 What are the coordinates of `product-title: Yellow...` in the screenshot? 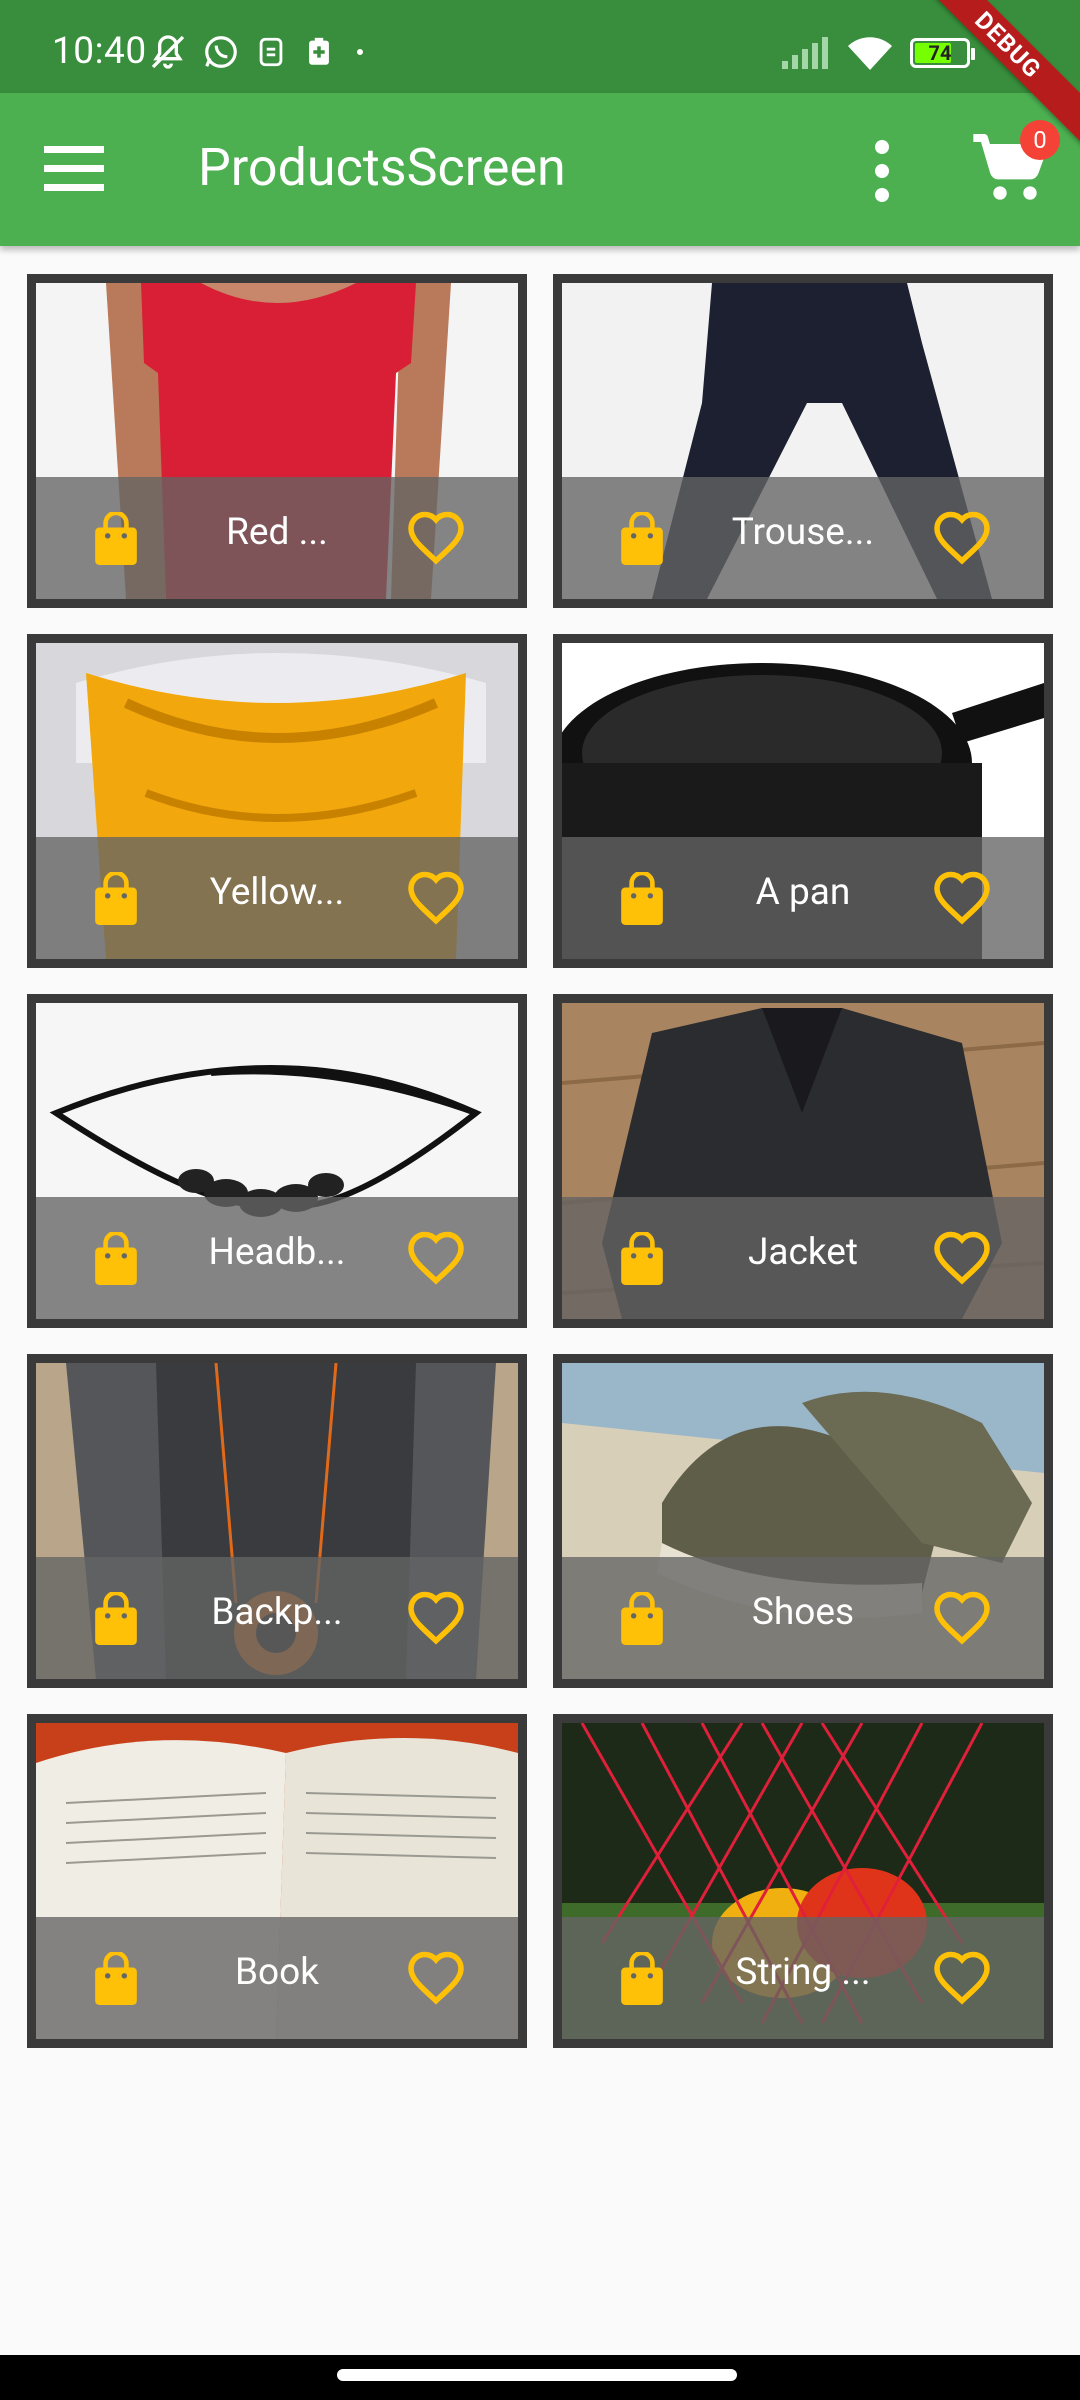 It's located at (277, 892).